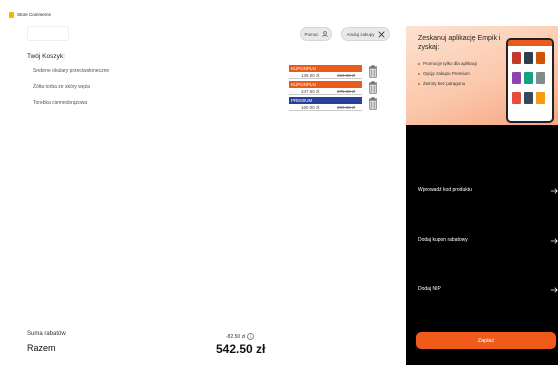 The image size is (558, 365). I want to click on pay-button: Zapłać, so click(486, 340).